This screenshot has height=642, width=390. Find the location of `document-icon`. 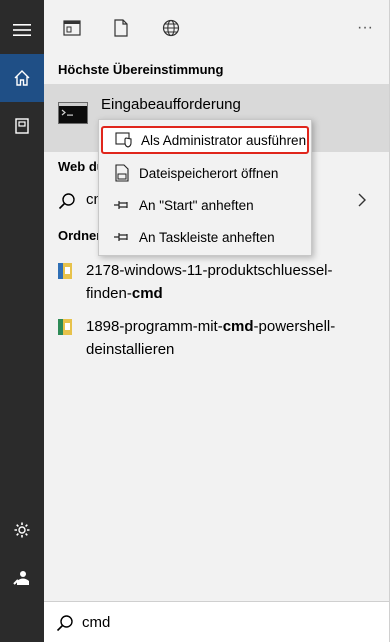

document-icon is located at coordinates (22, 126).